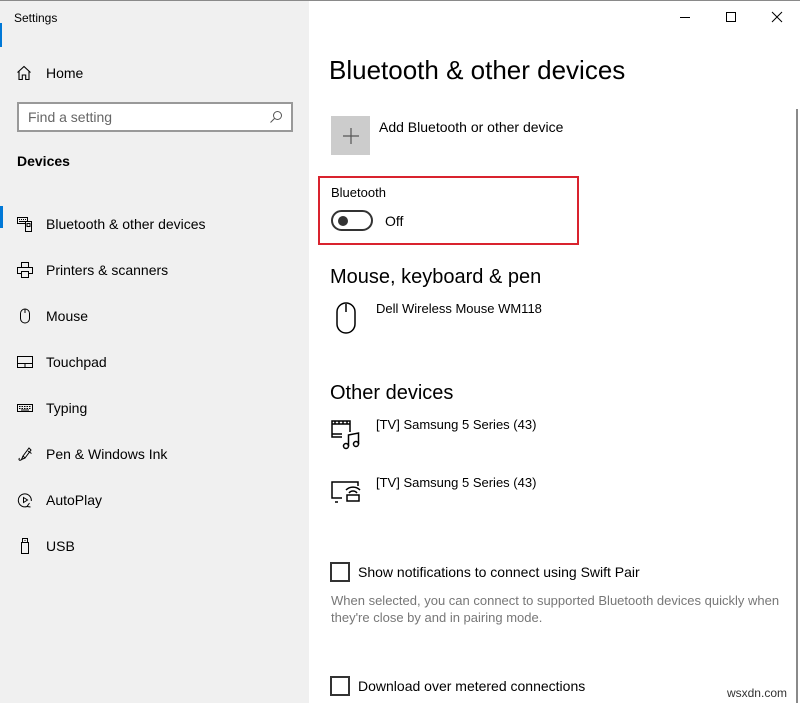 The width and height of the screenshot is (800, 703). Describe the element at coordinates (24, 73) in the screenshot. I see `home-icon` at that location.